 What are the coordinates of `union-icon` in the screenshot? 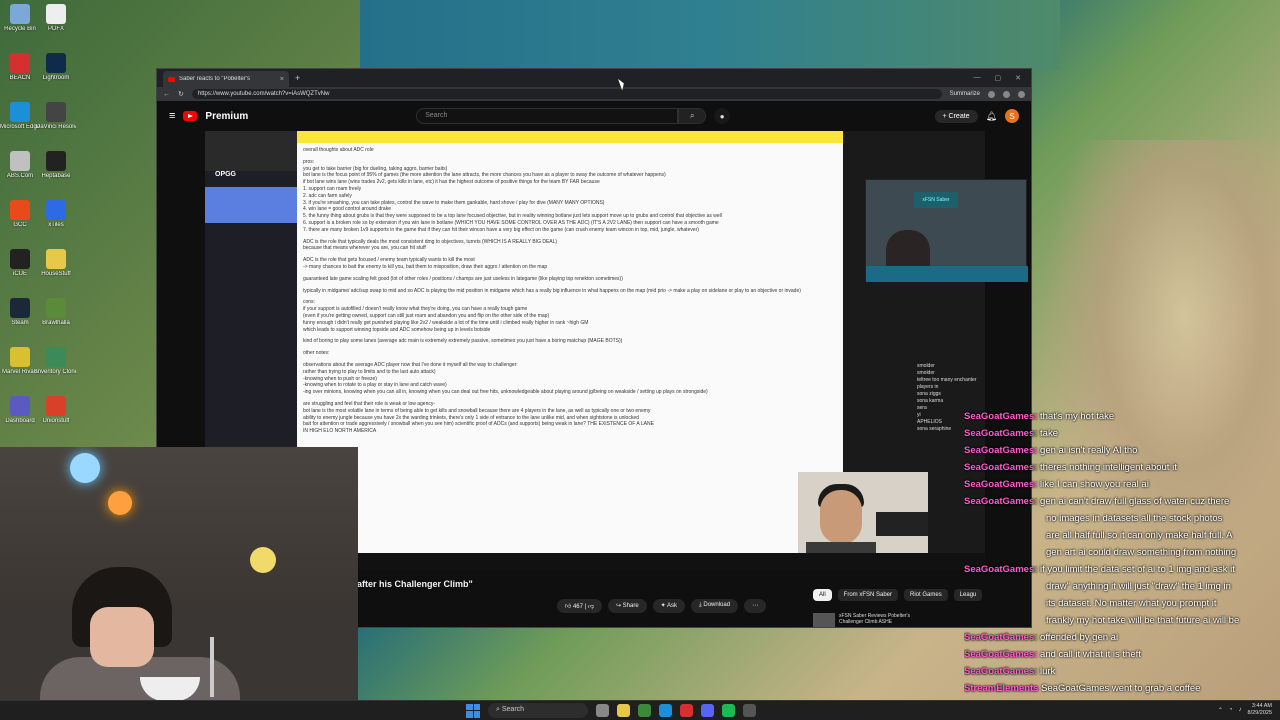 It's located at (56, 406).